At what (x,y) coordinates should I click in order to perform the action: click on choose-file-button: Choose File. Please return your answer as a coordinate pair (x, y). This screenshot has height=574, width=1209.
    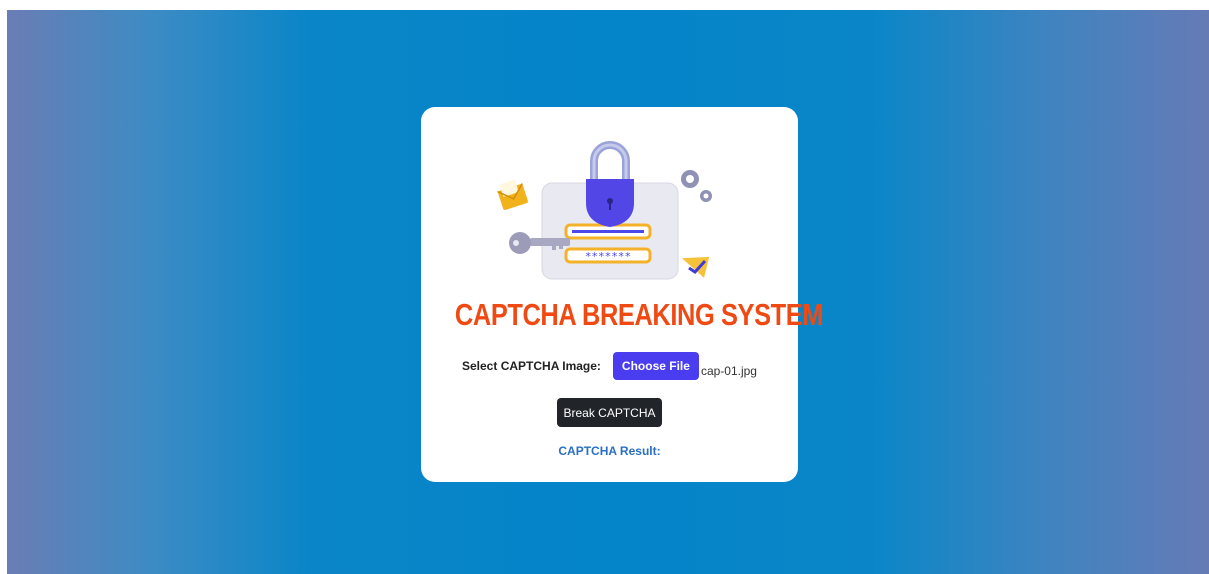
    Looking at the image, I should click on (655, 366).